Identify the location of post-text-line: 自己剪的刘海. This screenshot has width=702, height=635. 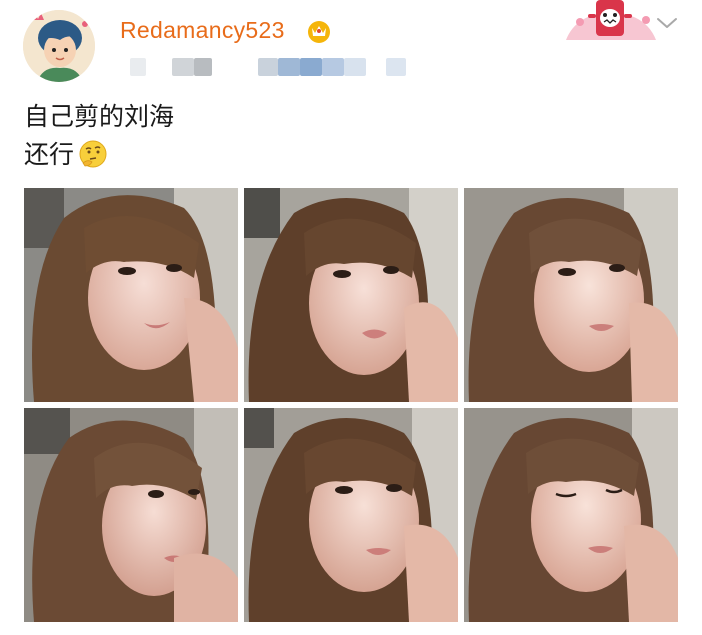
(99, 116).